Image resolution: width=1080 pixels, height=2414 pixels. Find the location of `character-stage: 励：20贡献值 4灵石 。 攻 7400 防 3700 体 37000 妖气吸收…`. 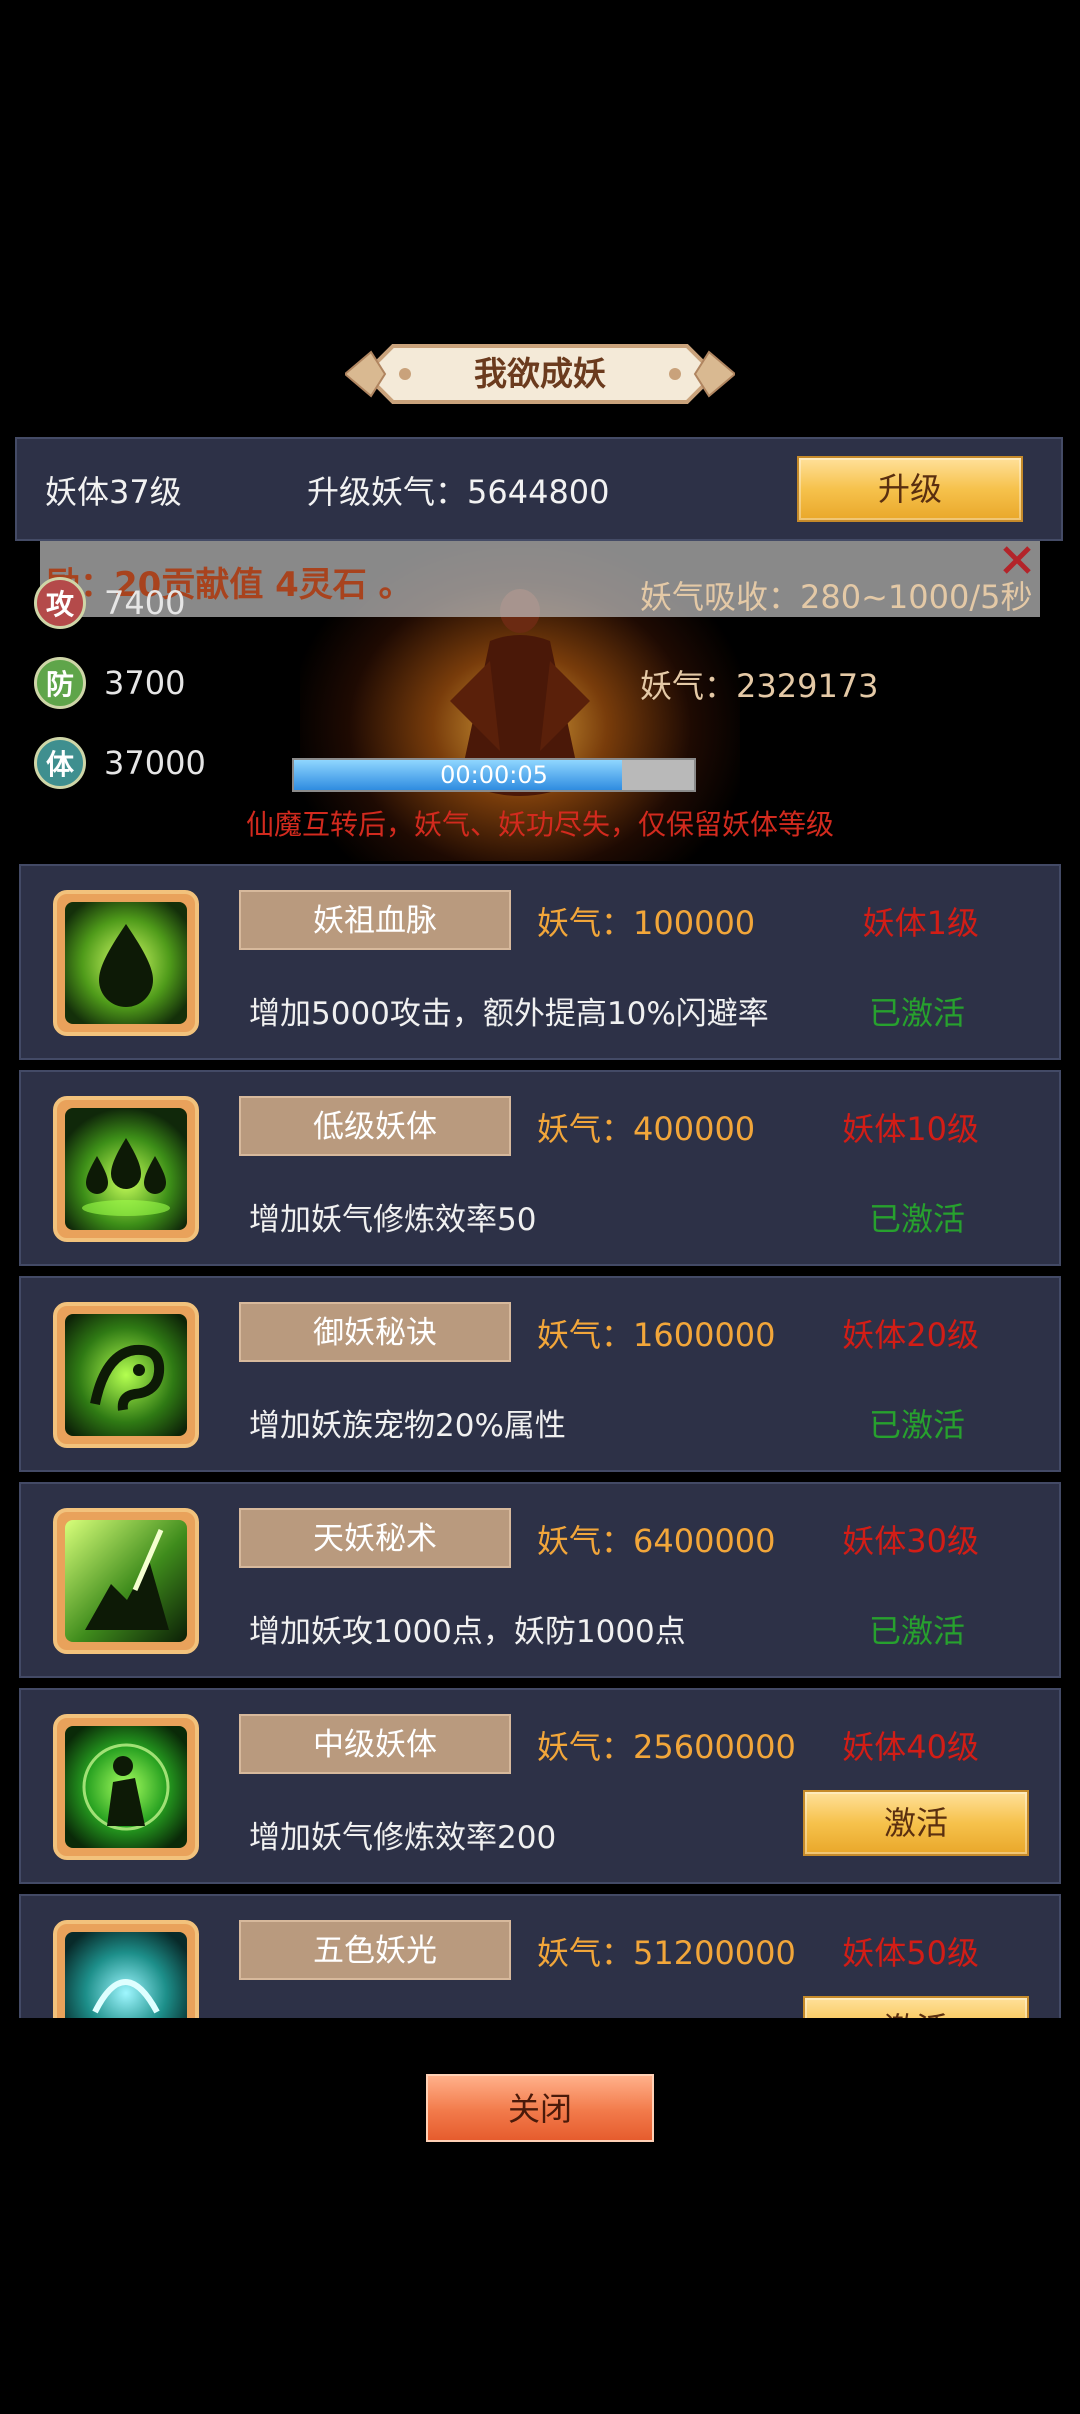

character-stage: 励：20贡献值 4灵石 。 攻 7400 防 3700 体 37000 妖气吸收… is located at coordinates (540, 701).